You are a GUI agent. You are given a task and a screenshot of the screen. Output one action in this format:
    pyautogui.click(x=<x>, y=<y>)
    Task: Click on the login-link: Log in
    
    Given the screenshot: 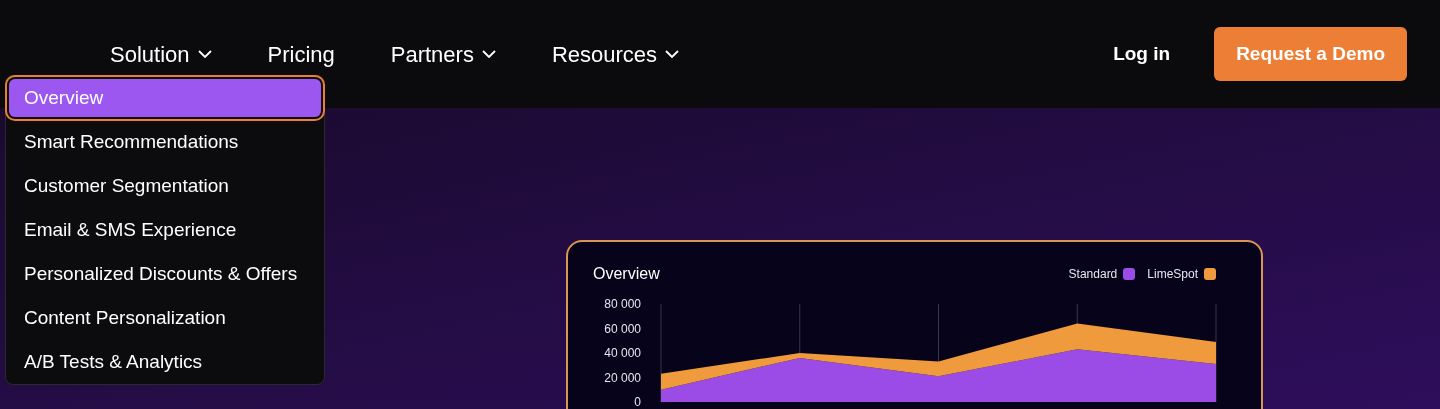 What is the action you would take?
    pyautogui.click(x=1142, y=54)
    